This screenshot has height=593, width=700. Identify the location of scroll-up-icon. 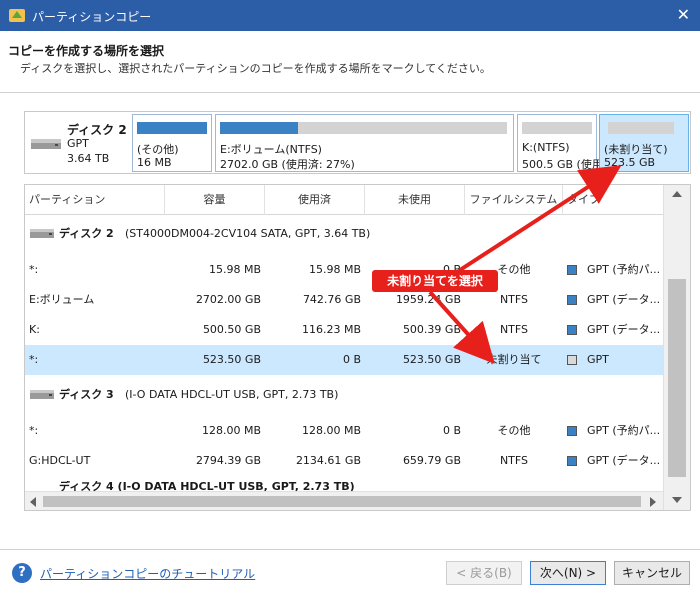
(677, 194).